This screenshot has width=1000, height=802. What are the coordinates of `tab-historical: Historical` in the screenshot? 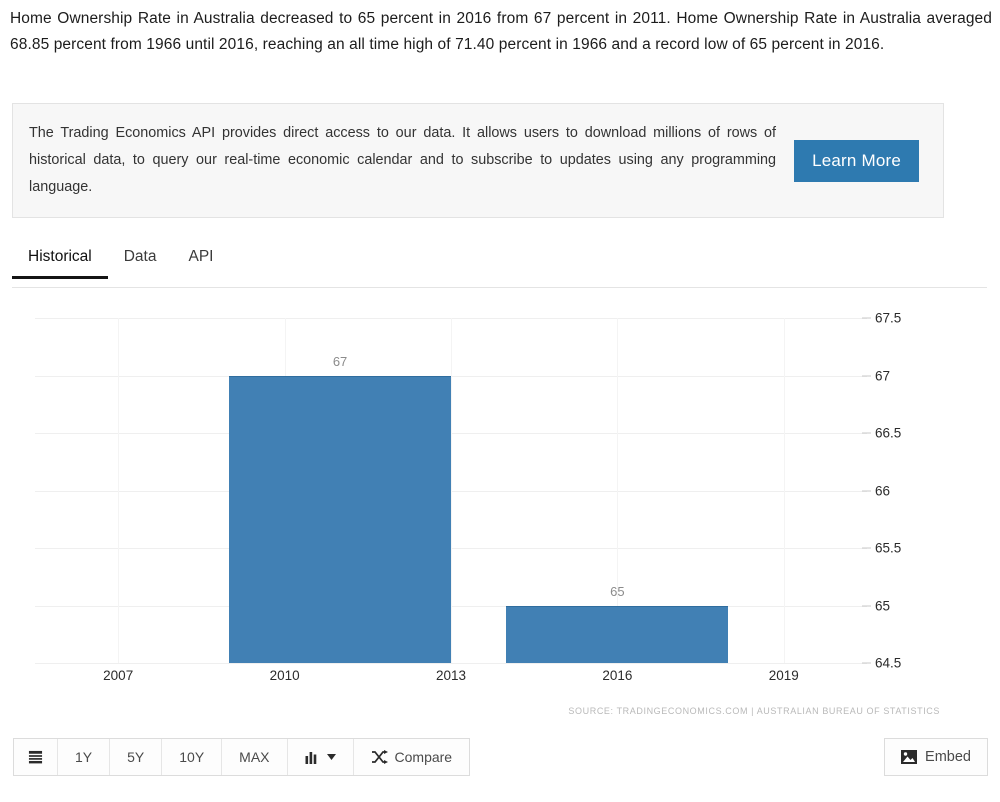 It's located at (60, 262).